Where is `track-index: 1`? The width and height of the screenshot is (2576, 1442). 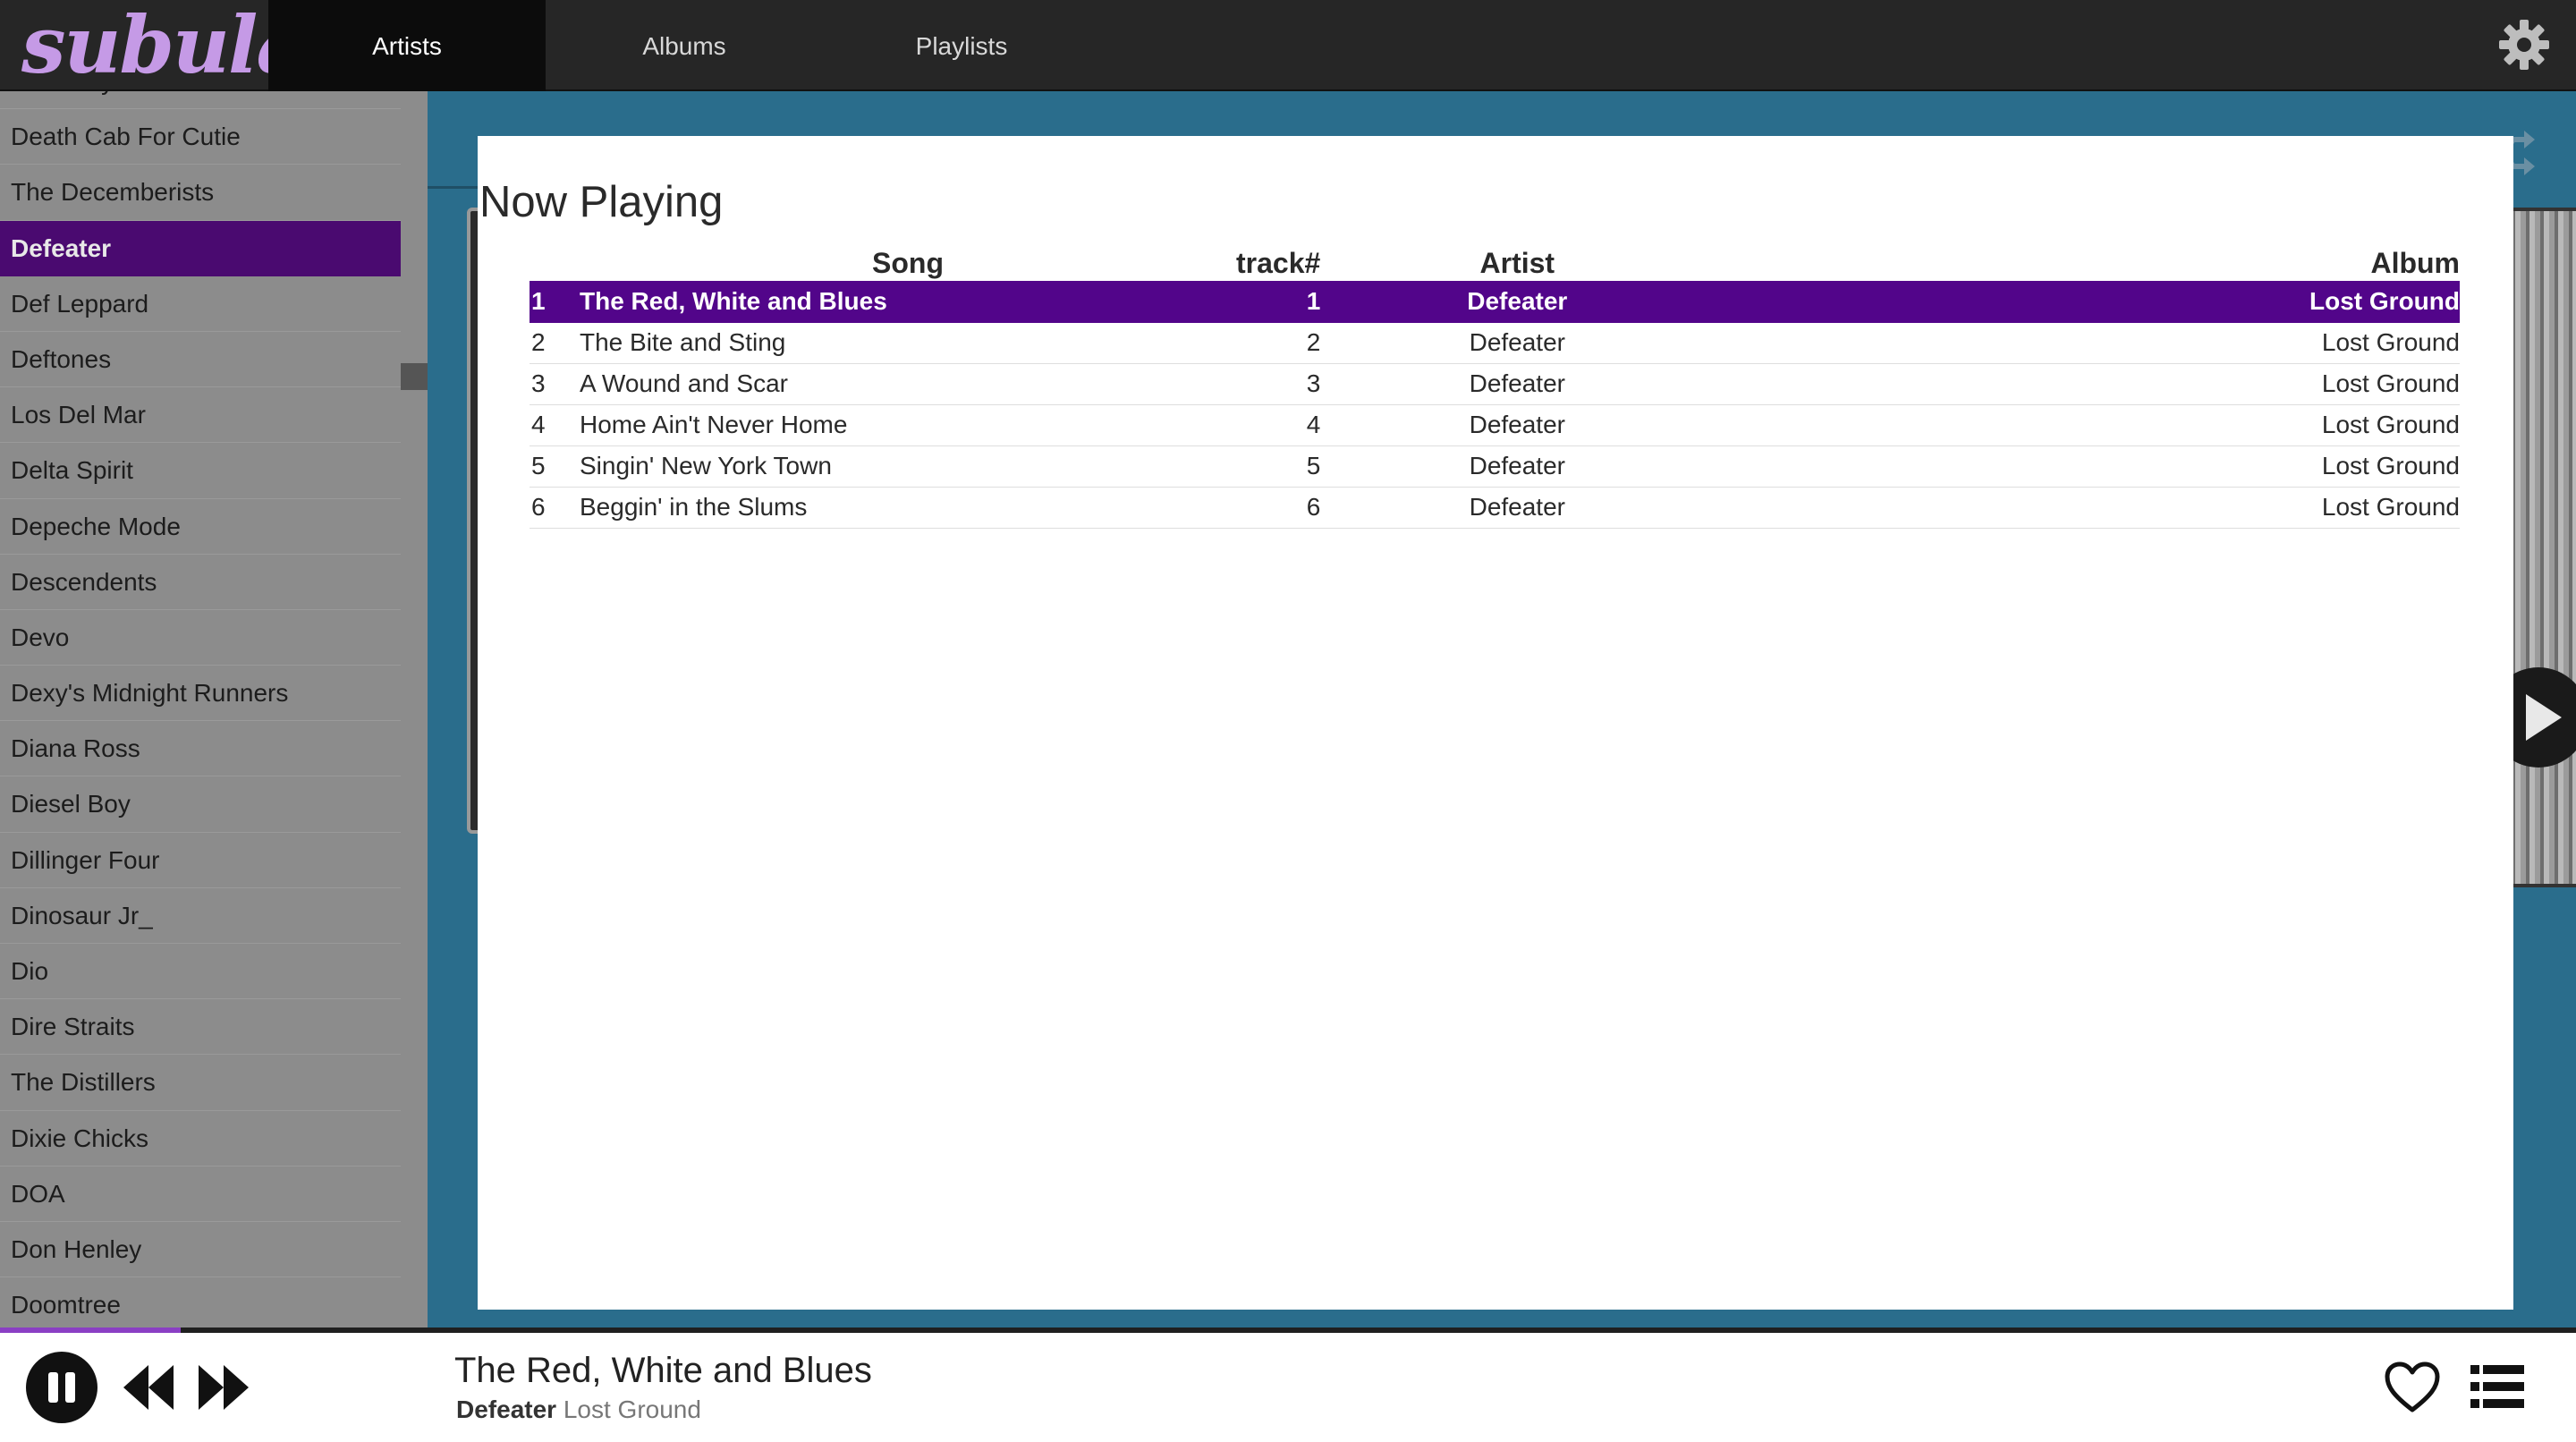 track-index: 1 is located at coordinates (555, 302).